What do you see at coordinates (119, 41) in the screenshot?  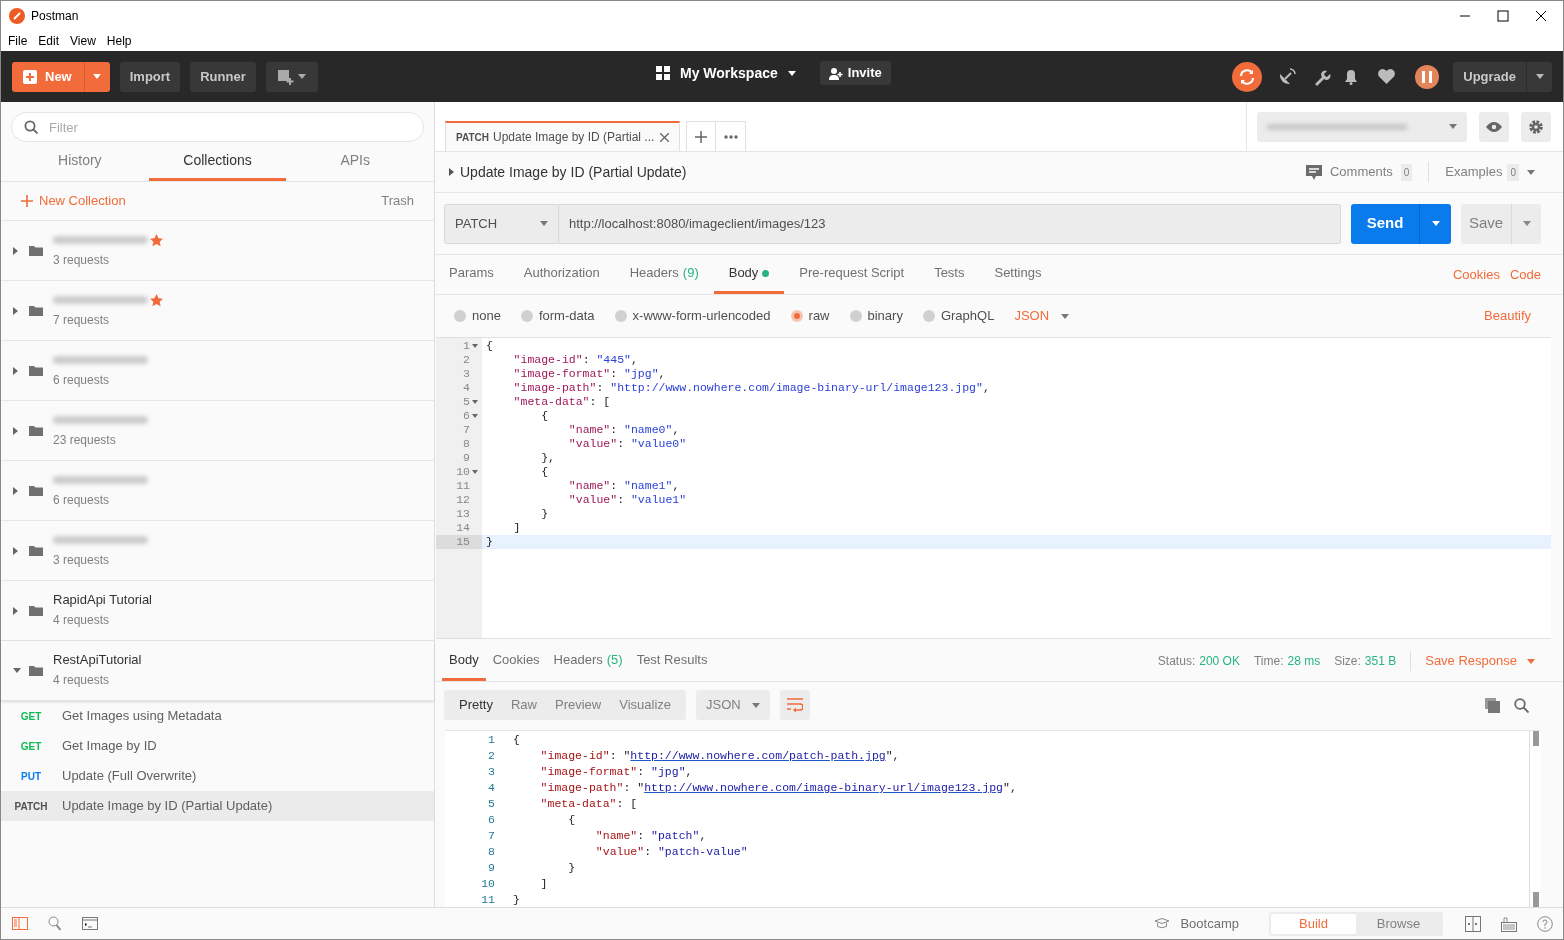 I see `menu-item: Help` at bounding box center [119, 41].